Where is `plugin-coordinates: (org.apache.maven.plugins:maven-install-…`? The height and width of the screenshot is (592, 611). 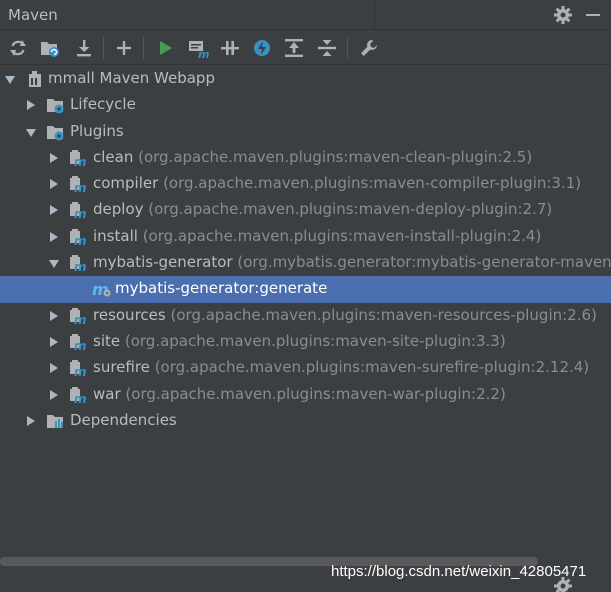 plugin-coordinates: (org.apache.maven.plugins:maven-install-… is located at coordinates (342, 235).